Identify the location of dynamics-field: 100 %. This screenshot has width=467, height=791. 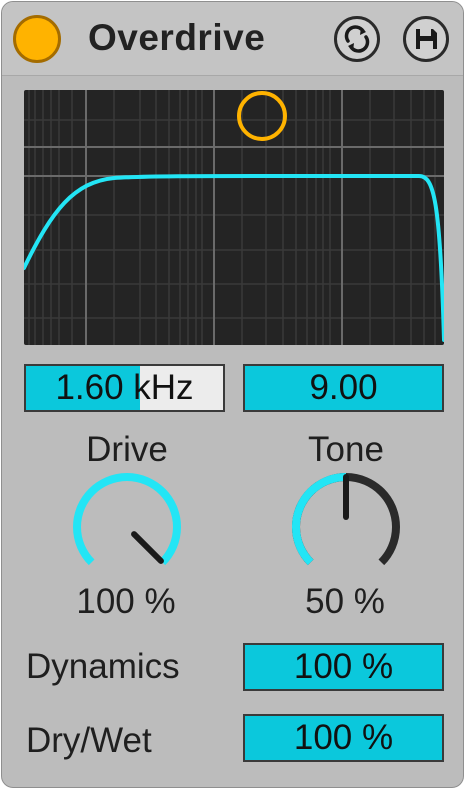
(343, 667).